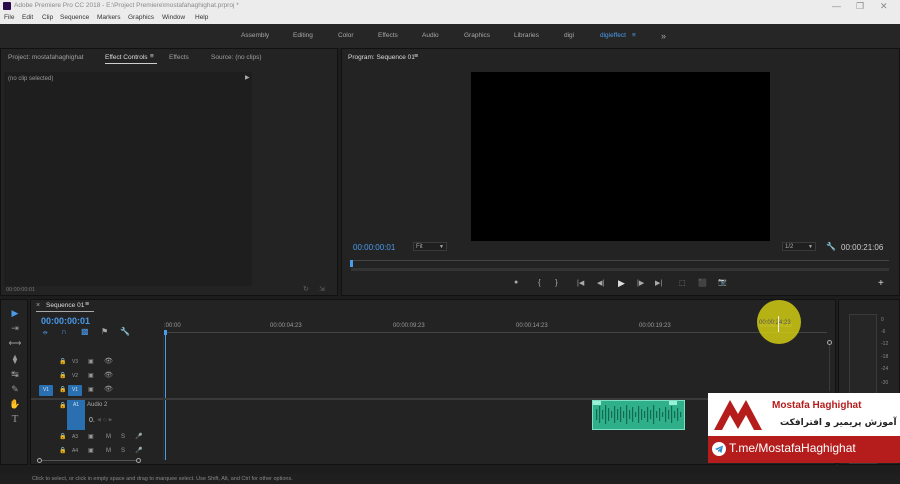 The image size is (900, 484). I want to click on step-forward-icon: |▶, so click(640, 283).